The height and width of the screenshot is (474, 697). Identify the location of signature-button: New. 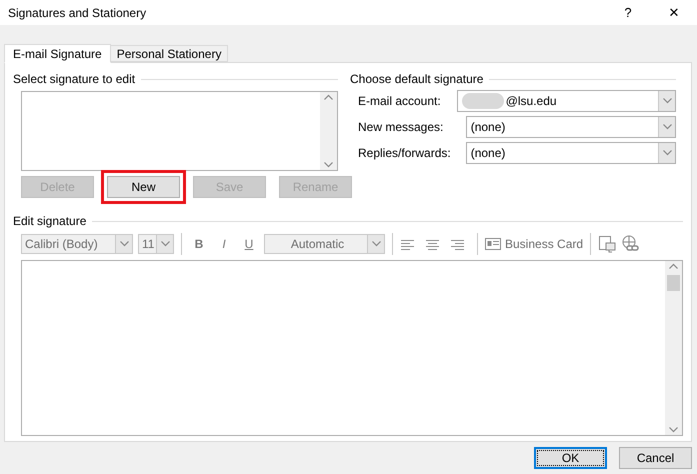
(143, 187).